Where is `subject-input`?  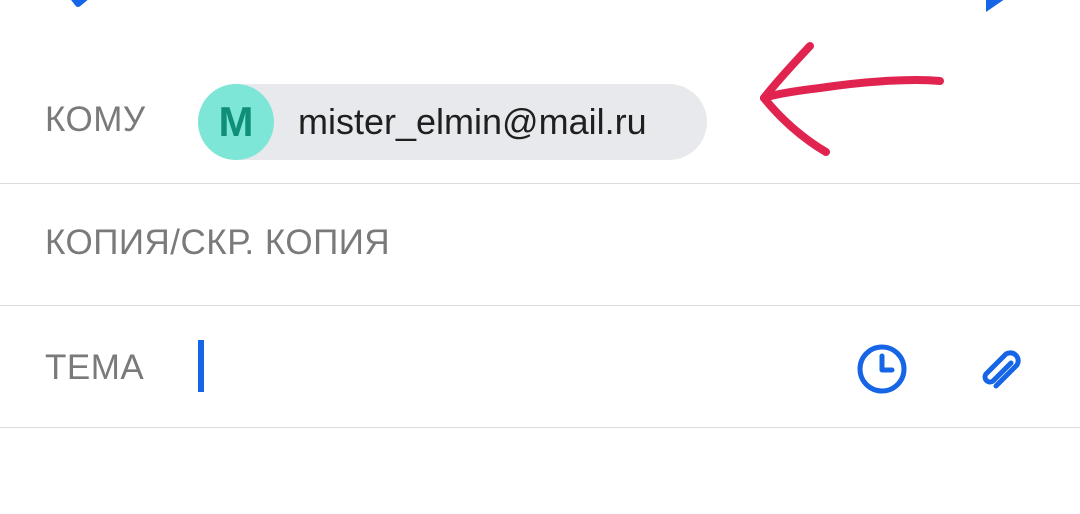 subject-input is located at coordinates (522, 367).